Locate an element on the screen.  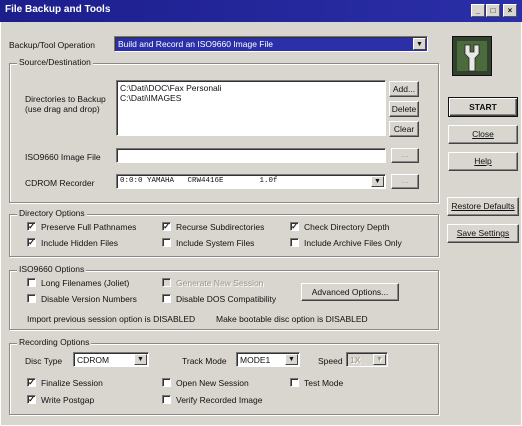
open-new-session-label: Open New Session is located at coordinates (212, 383).